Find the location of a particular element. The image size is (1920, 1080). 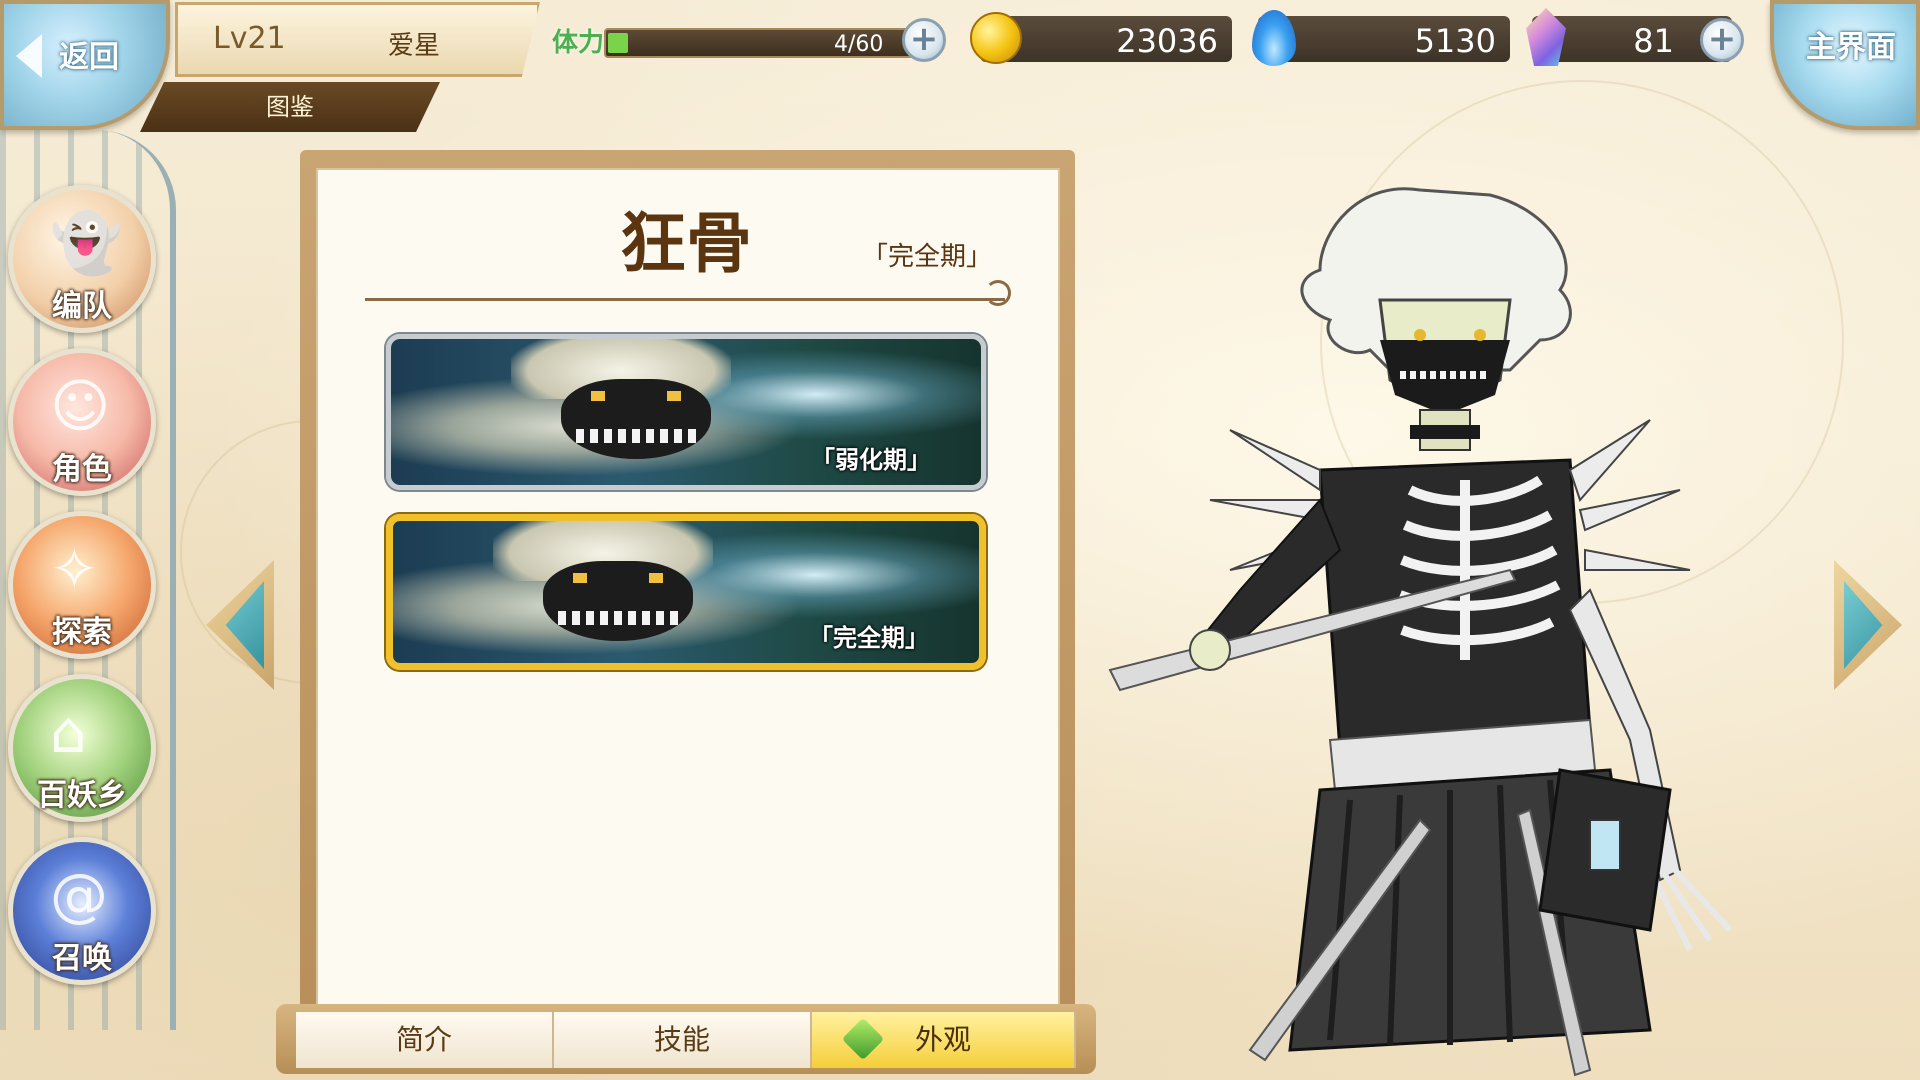

stamina-label: 体力 is located at coordinates (578, 43).